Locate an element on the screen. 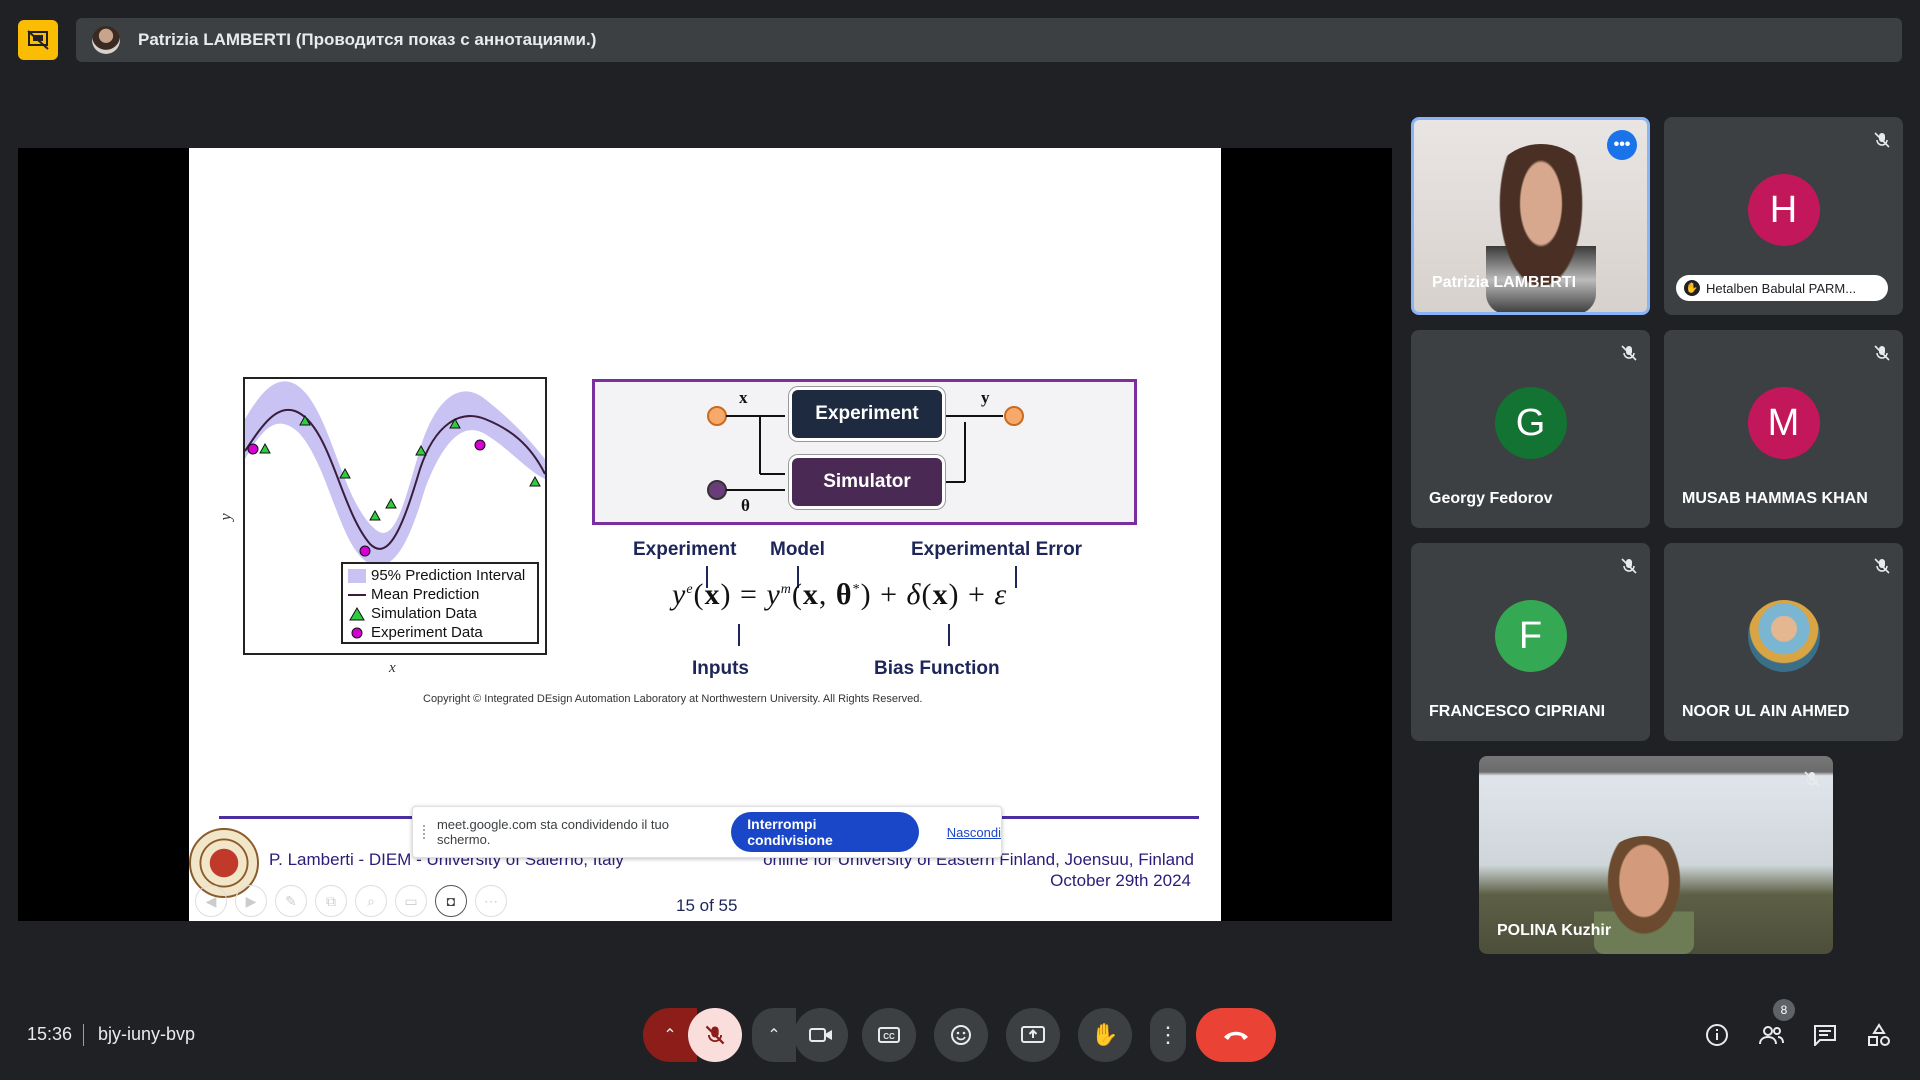  participant-name: Patrizia LAMBERTI is located at coordinates (1504, 282).